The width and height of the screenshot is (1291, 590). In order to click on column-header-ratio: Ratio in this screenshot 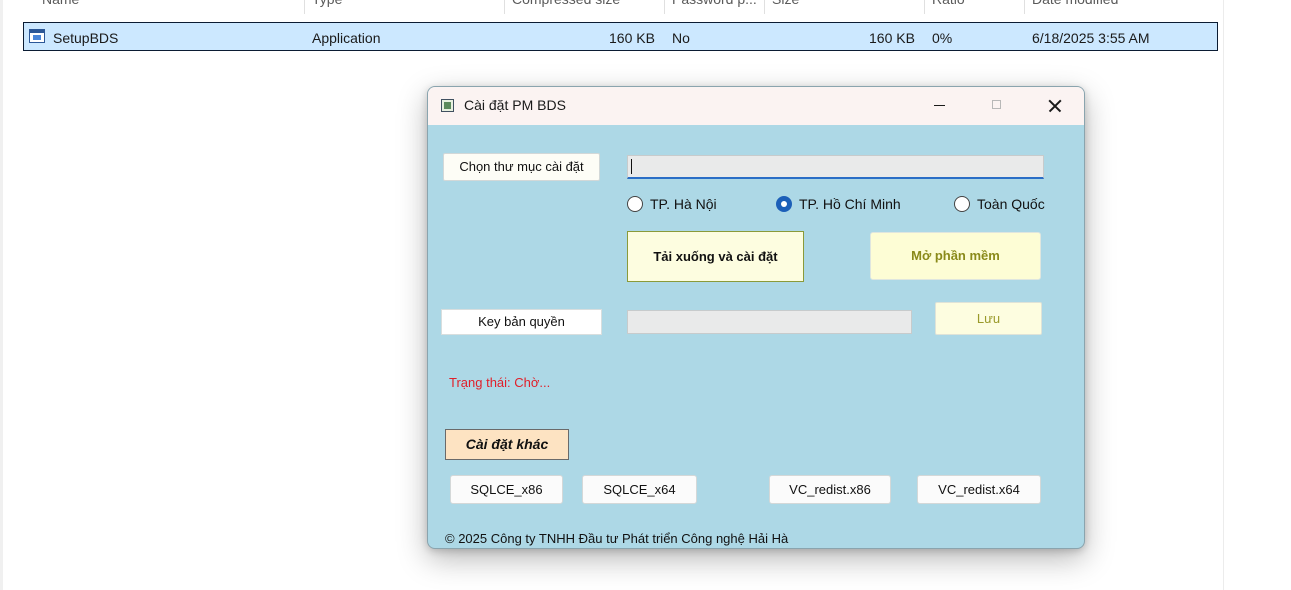, I will do `click(948, 4)`.